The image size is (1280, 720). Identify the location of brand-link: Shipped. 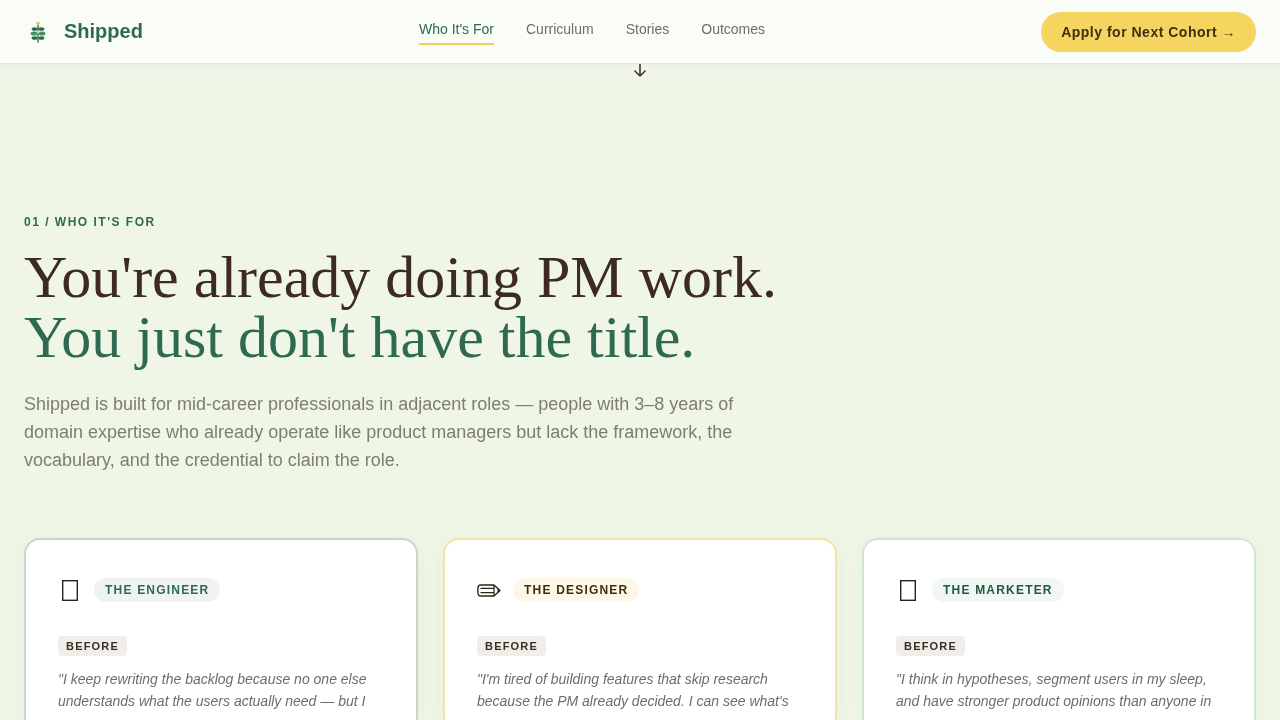
(86, 31).